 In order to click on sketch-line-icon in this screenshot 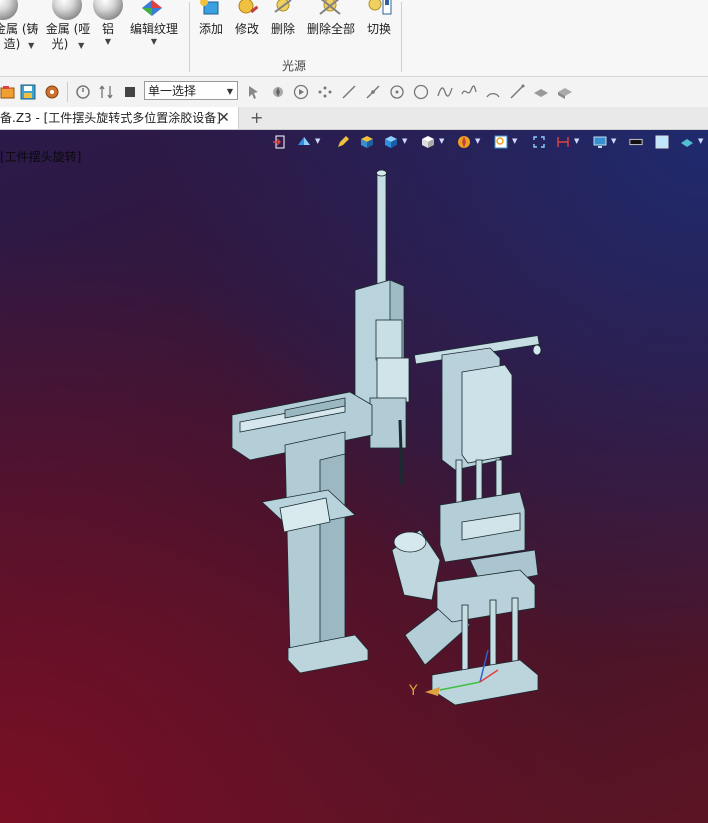, I will do `click(517, 92)`.